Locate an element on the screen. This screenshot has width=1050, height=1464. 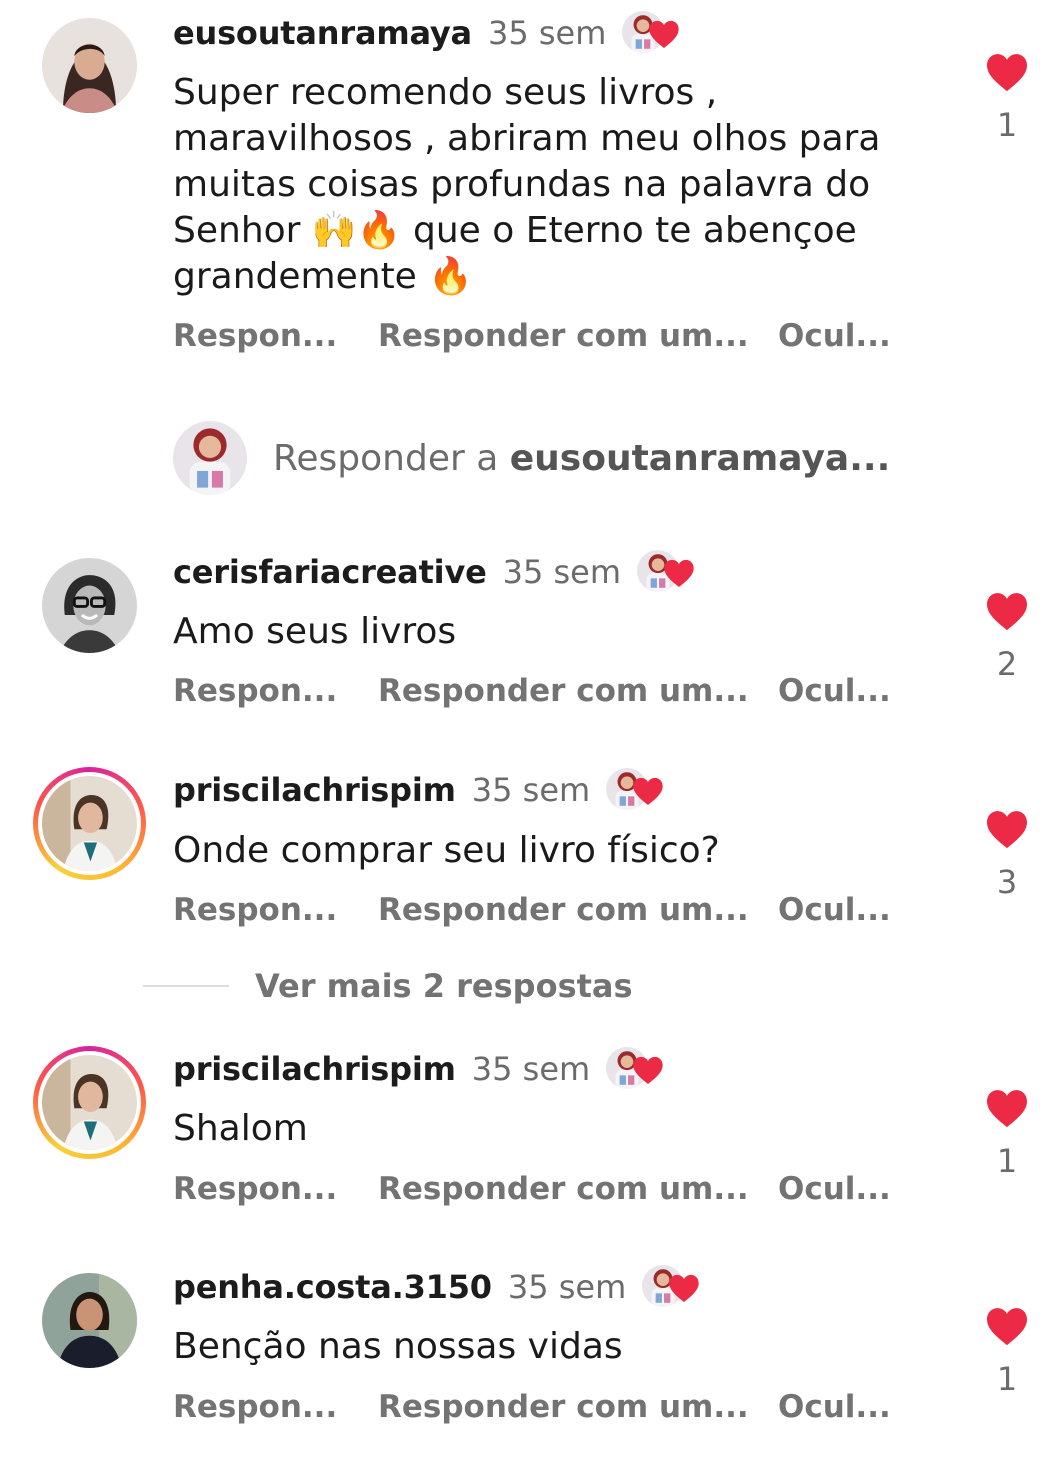
like-control: 3 is located at coordinates (1007, 855).